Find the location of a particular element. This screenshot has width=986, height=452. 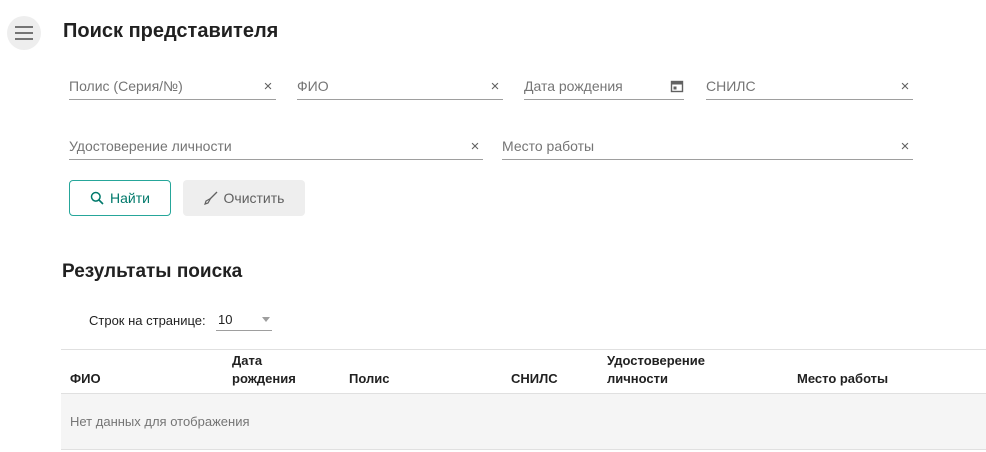

policy-placeholder: Полис (Серия/№) is located at coordinates (126, 86).